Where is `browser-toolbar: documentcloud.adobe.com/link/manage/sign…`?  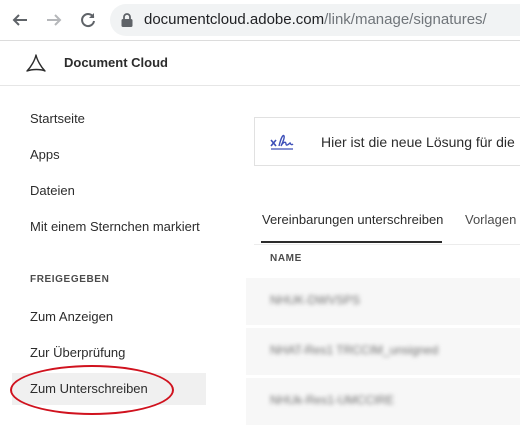 browser-toolbar: documentcloud.adobe.com/link/manage/sign… is located at coordinates (260, 20).